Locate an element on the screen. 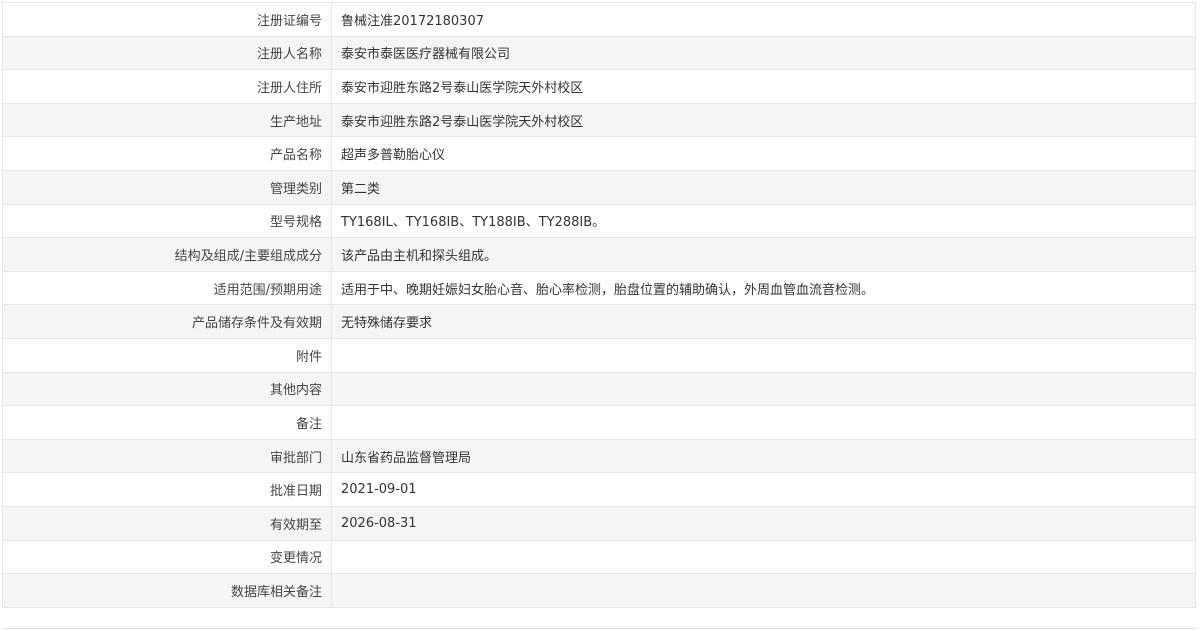 This screenshot has width=1200, height=631. table-row: 变更情况 is located at coordinates (599, 557).